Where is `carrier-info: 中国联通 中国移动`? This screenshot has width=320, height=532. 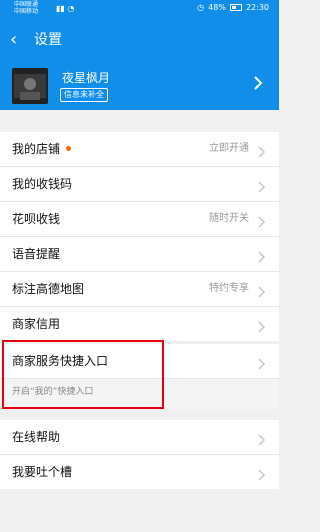
carrier-info: 中国联通 中国移动 is located at coordinates (26, 8).